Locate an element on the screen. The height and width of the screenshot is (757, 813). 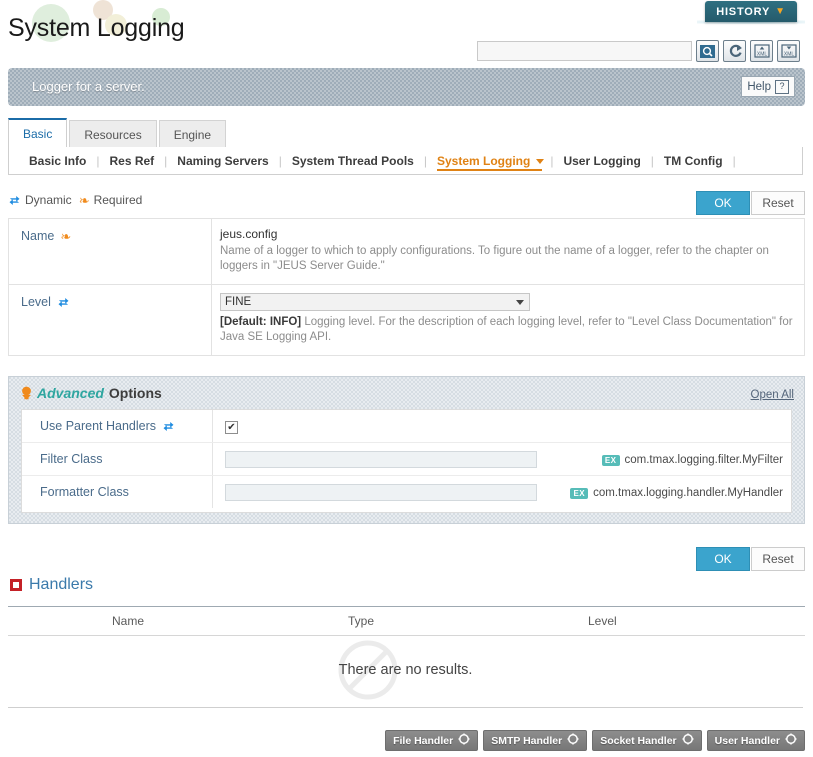
tab-engine: Engine is located at coordinates (192, 134).